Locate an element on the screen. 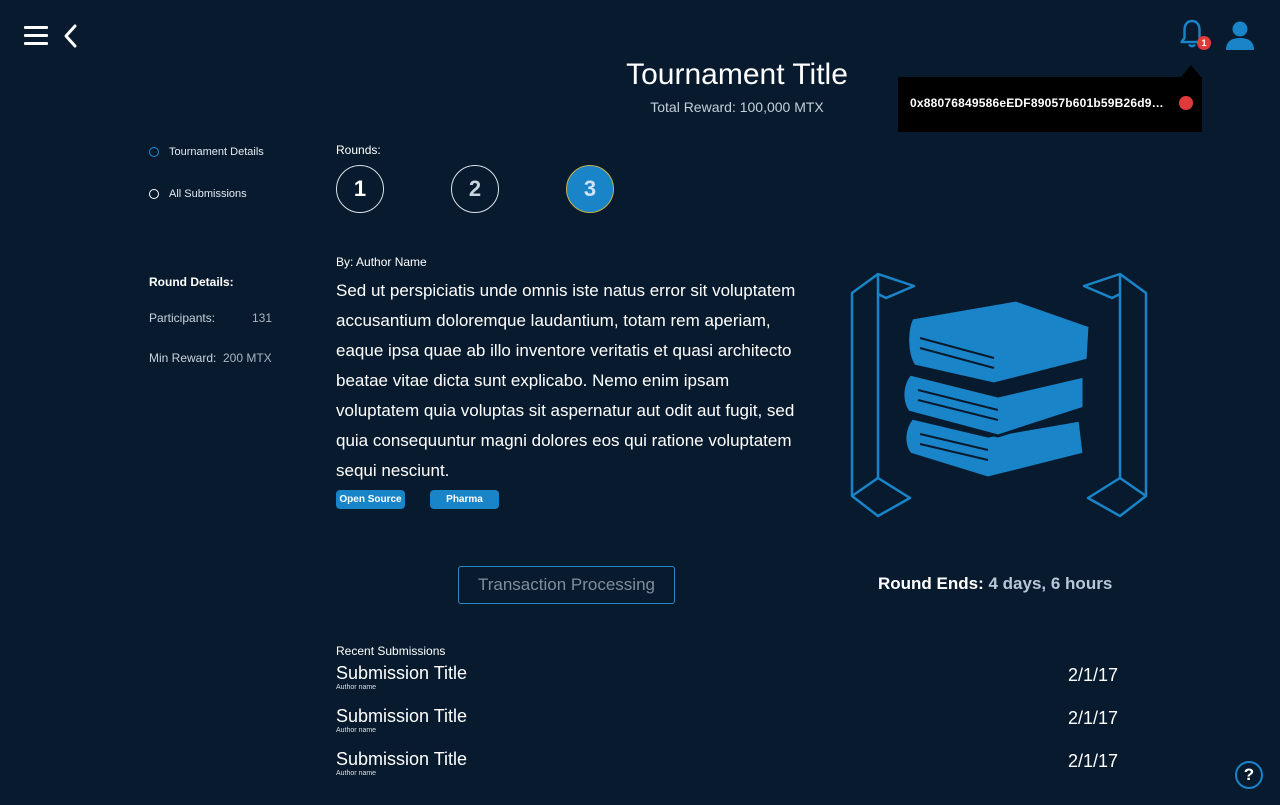 The width and height of the screenshot is (1280, 805). tag-pharma: Pharma is located at coordinates (464, 499).